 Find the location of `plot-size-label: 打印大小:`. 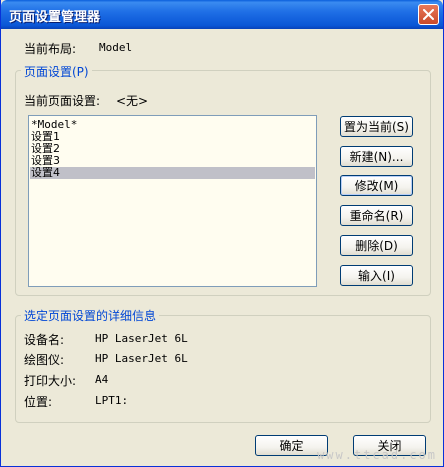

plot-size-label: 打印大小: is located at coordinates (50, 381).